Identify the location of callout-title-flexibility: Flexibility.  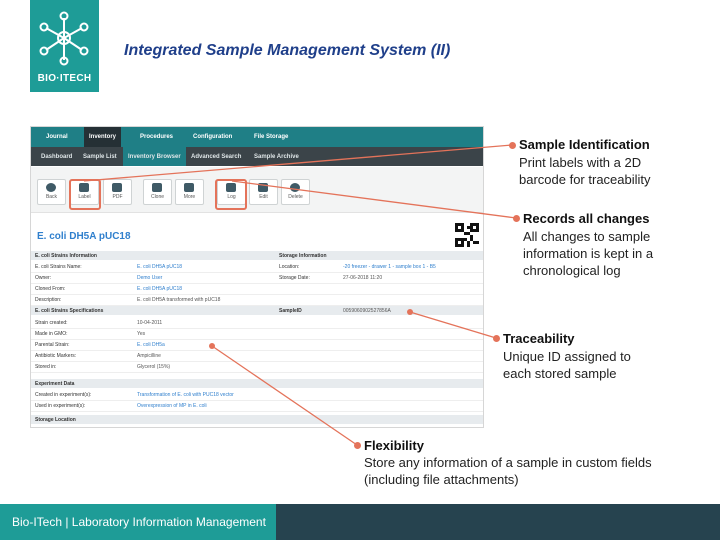
(394, 445).